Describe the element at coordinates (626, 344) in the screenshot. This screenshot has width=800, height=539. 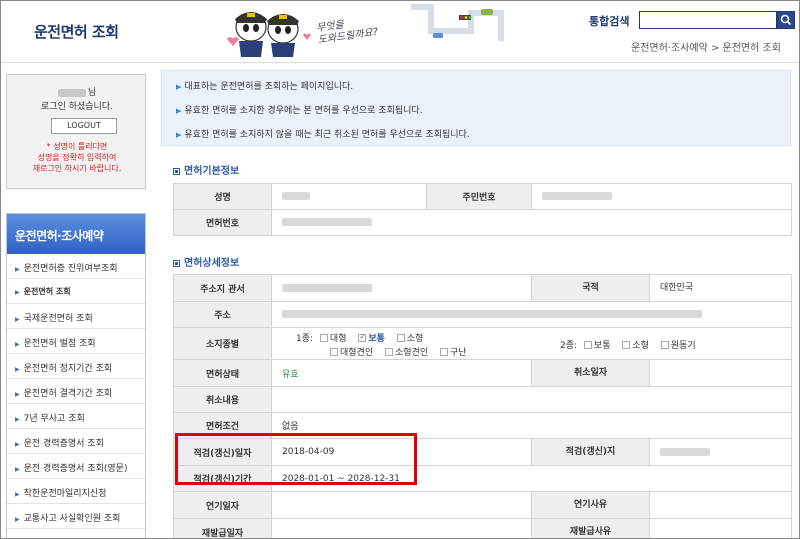
I see `checkbox-class2-small` at that location.